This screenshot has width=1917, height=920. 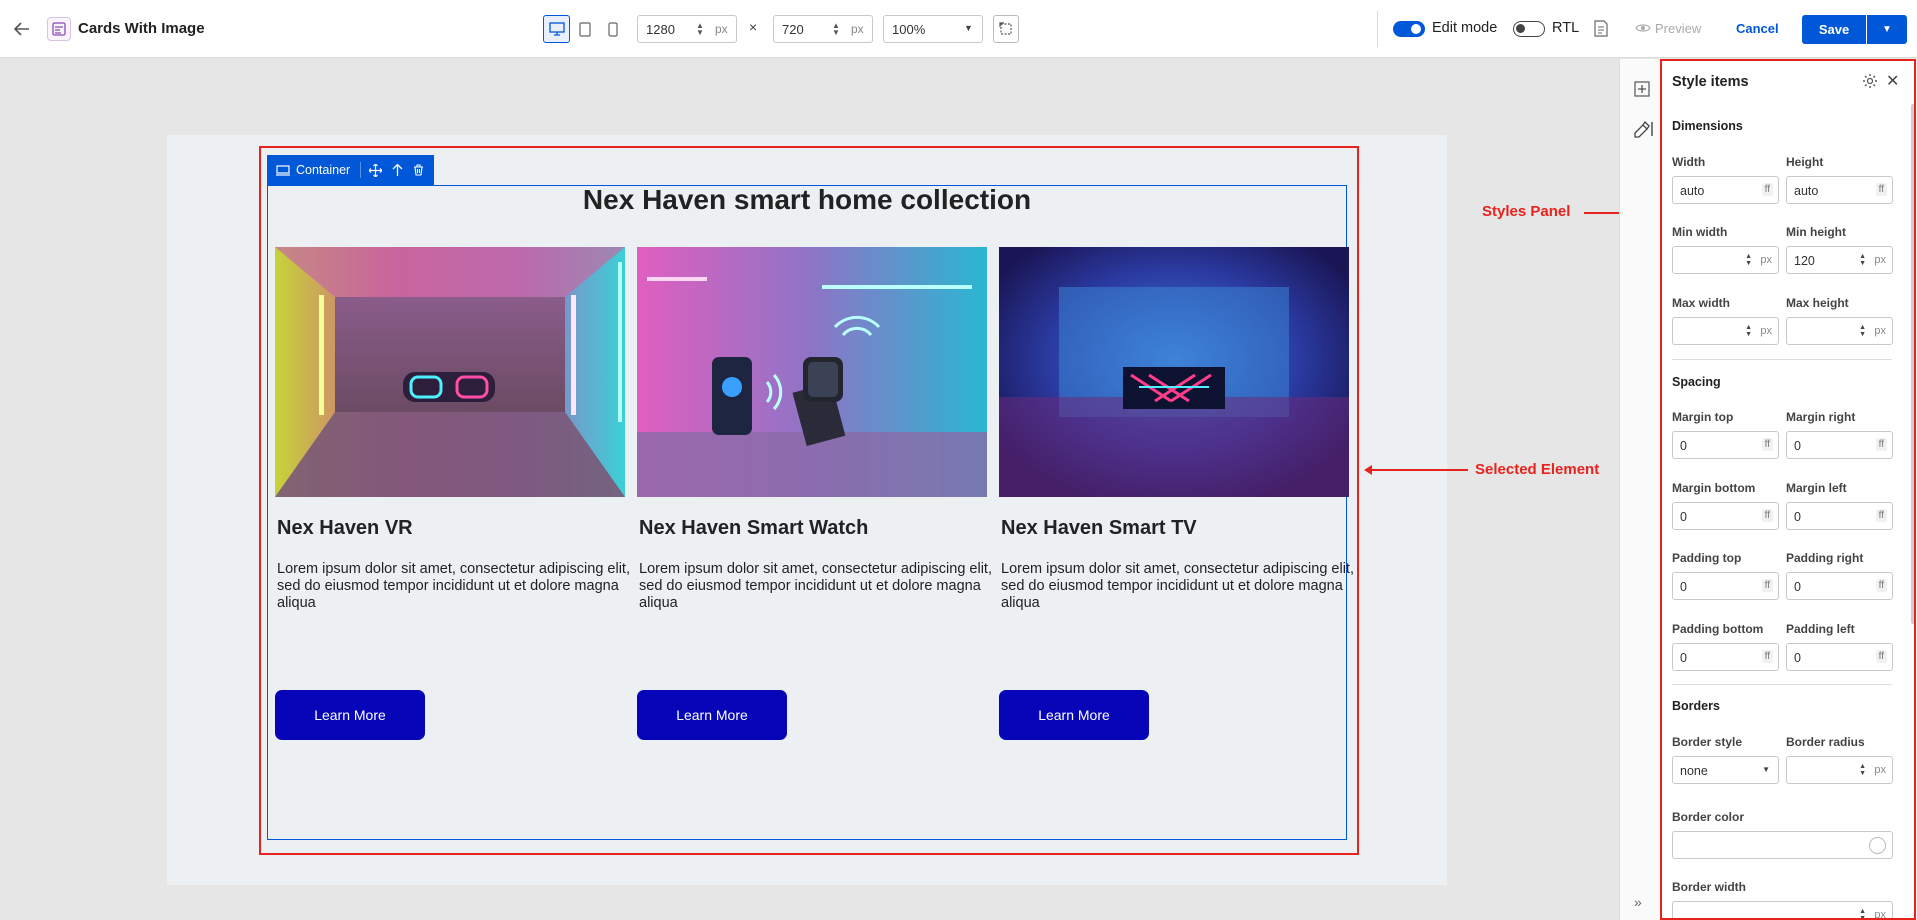 What do you see at coordinates (1529, 29) in the screenshot?
I see `rtl-toggle` at bounding box center [1529, 29].